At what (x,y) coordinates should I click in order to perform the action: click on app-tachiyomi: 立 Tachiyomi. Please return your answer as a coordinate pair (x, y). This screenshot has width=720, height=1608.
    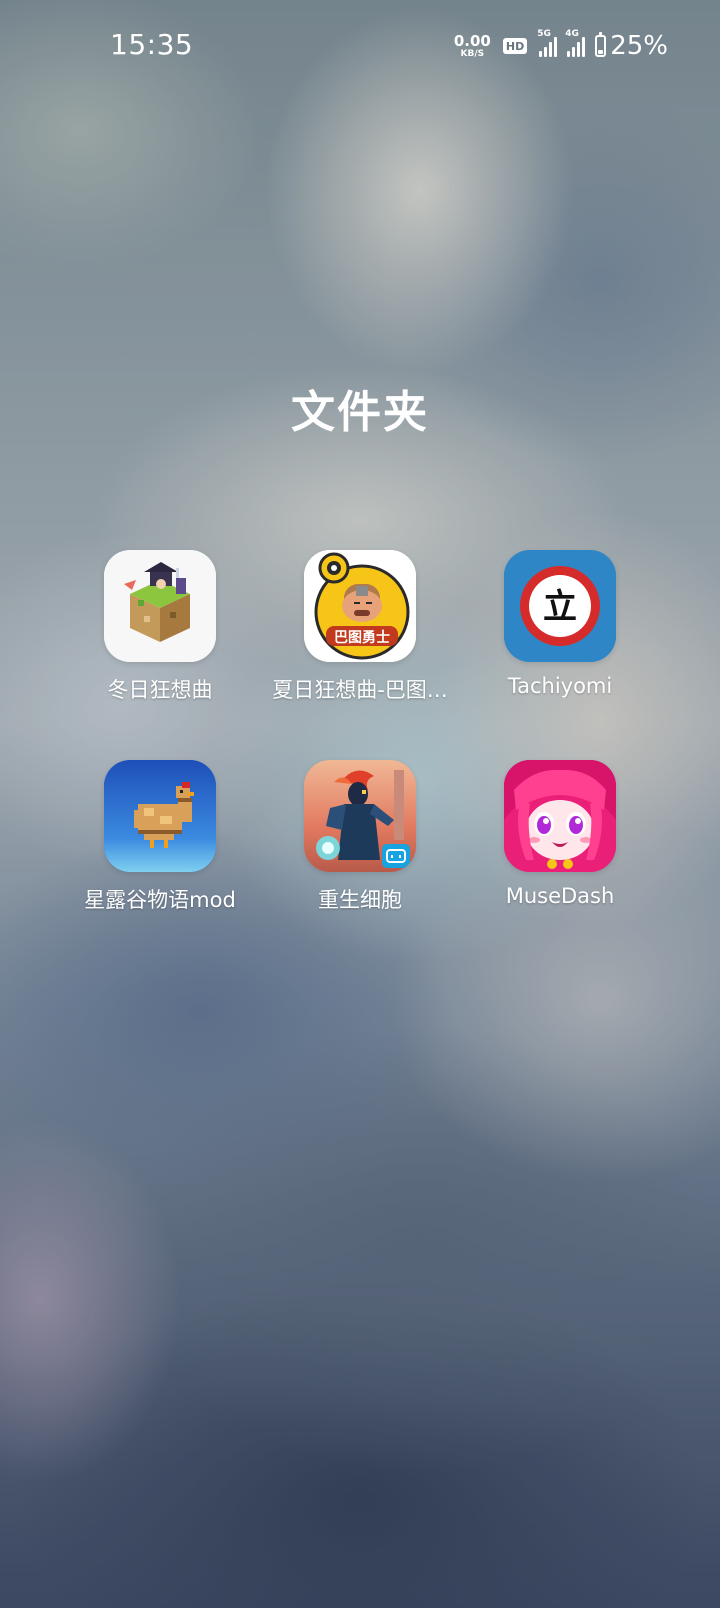
    Looking at the image, I should click on (560, 624).